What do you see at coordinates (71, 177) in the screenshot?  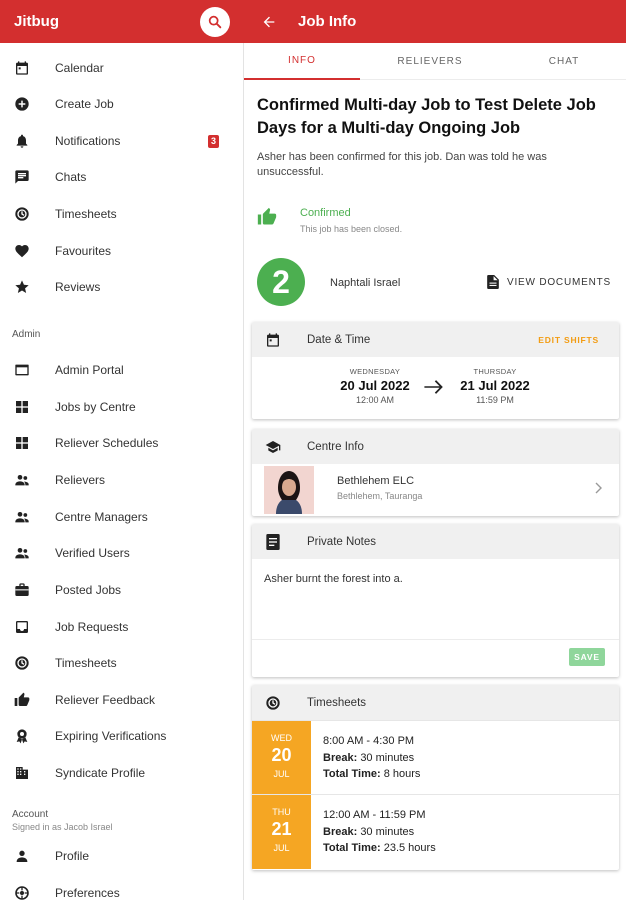 I see `nav-label: Chats` at bounding box center [71, 177].